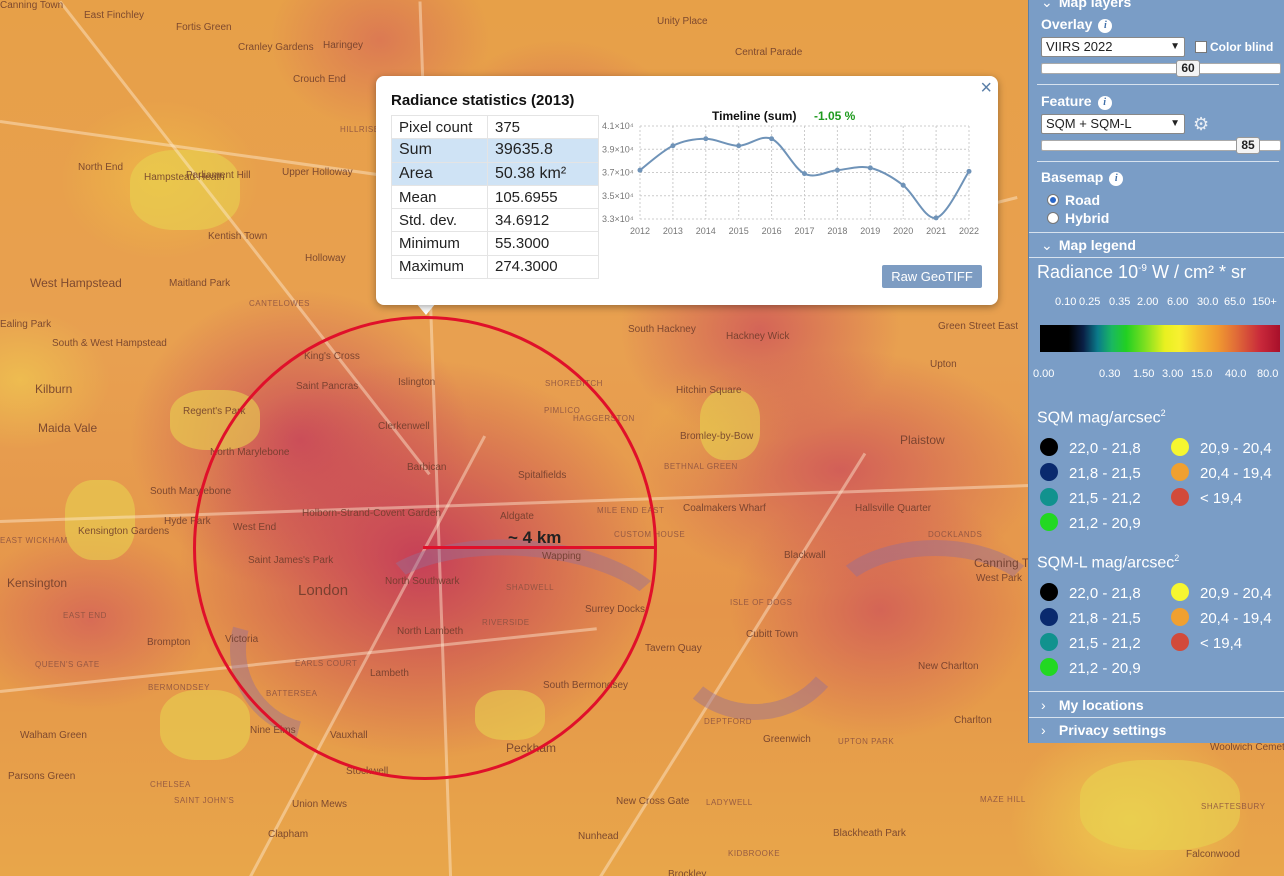 The height and width of the screenshot is (876, 1284). I want to click on basemap-hybrid-radio: Hybrid, so click(1078, 218).